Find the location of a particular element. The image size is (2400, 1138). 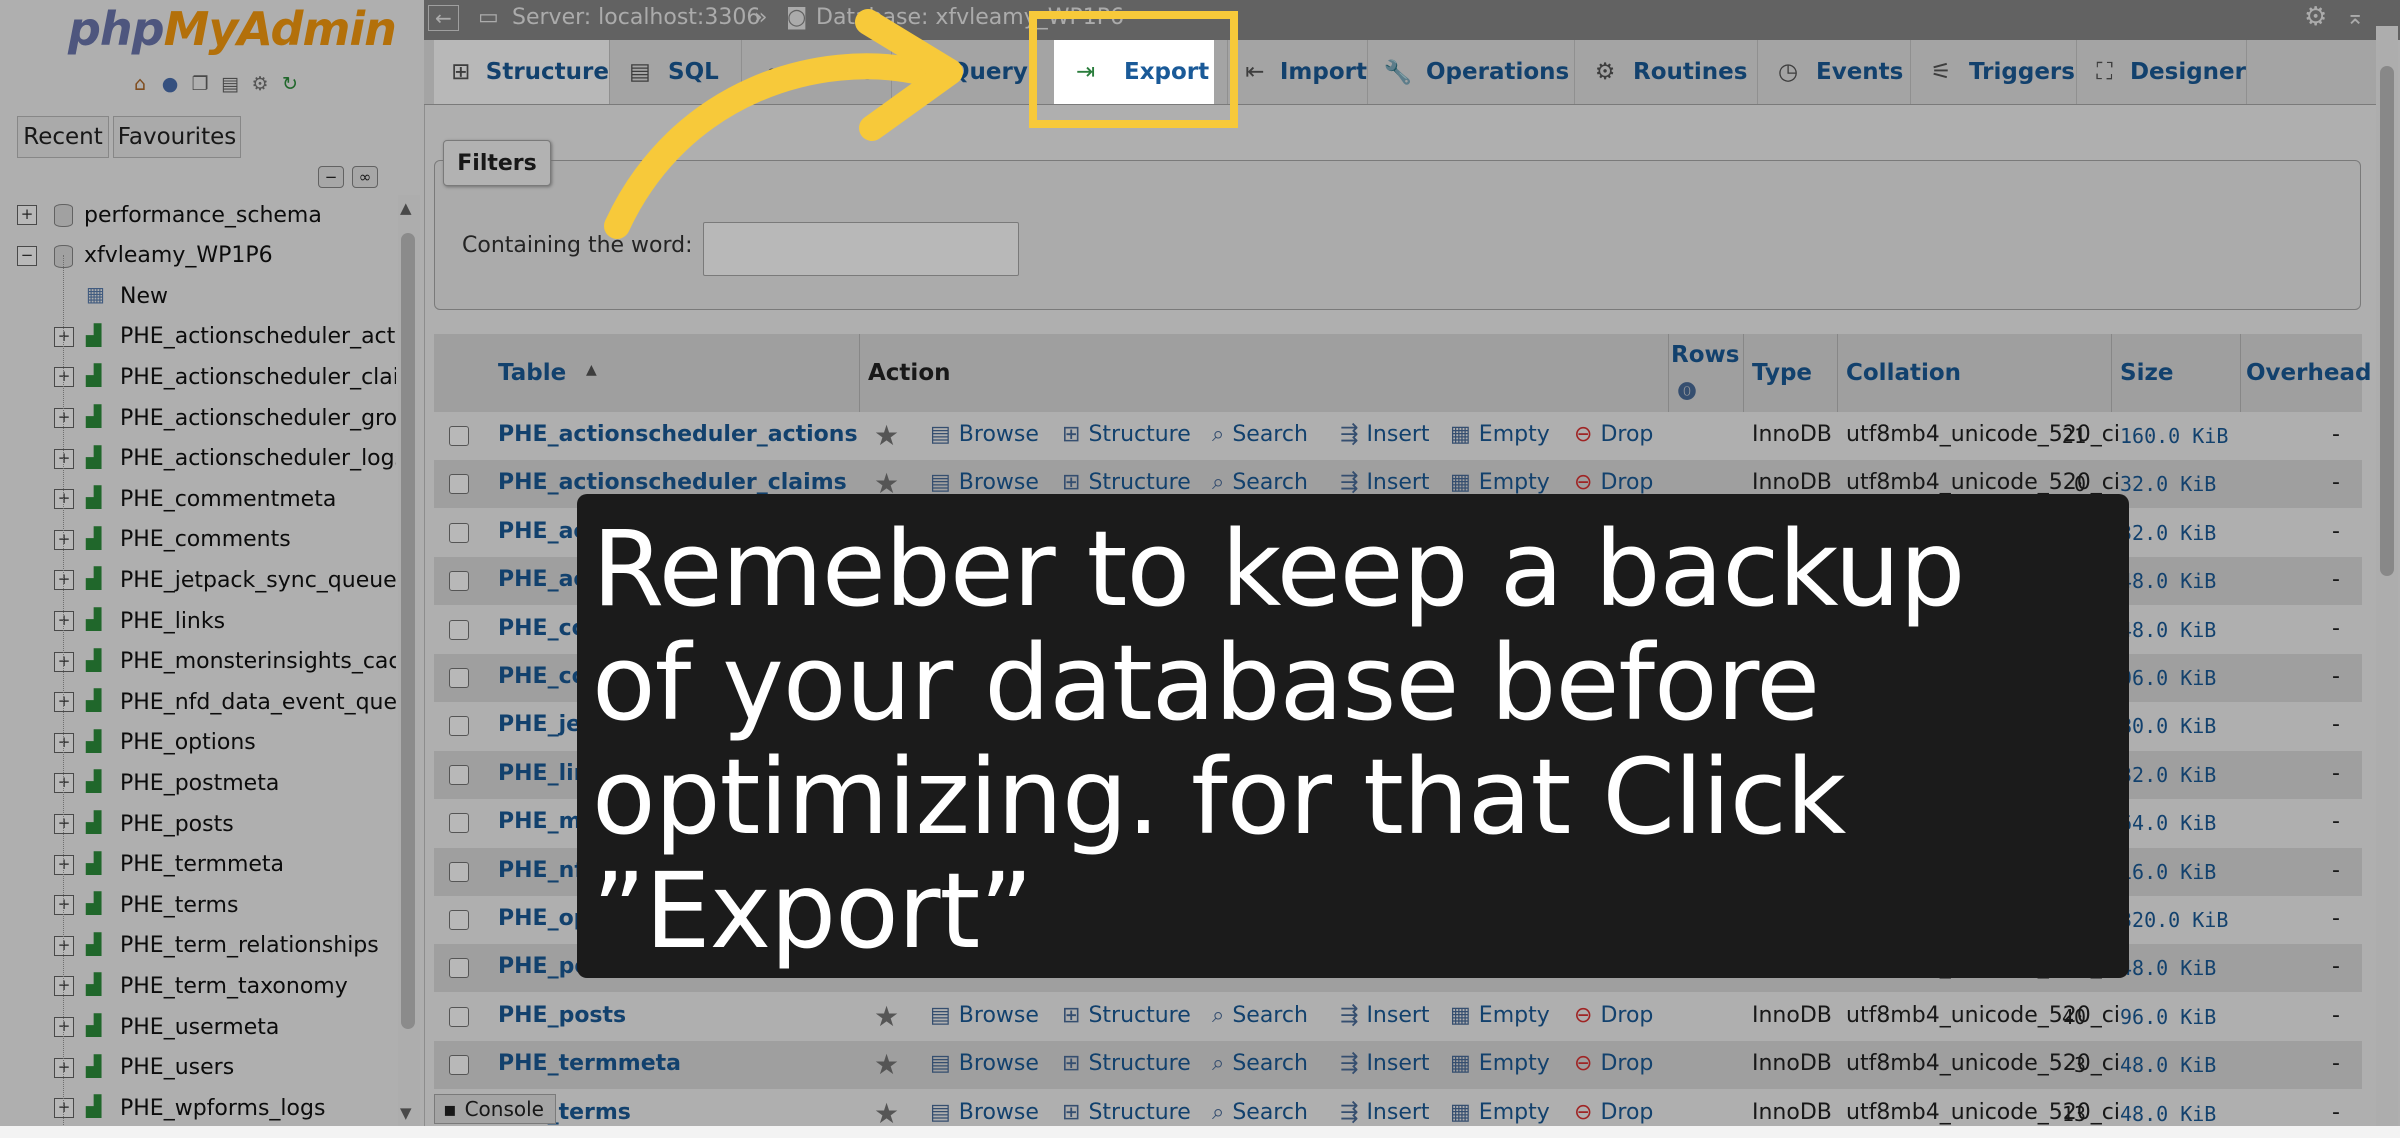

tree-table-label: PHE_commentmeta is located at coordinates (228, 499).